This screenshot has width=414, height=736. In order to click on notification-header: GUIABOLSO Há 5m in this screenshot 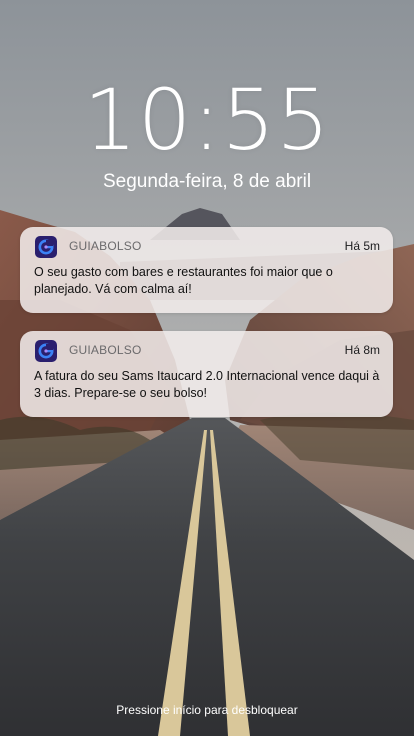, I will do `click(207, 247)`.